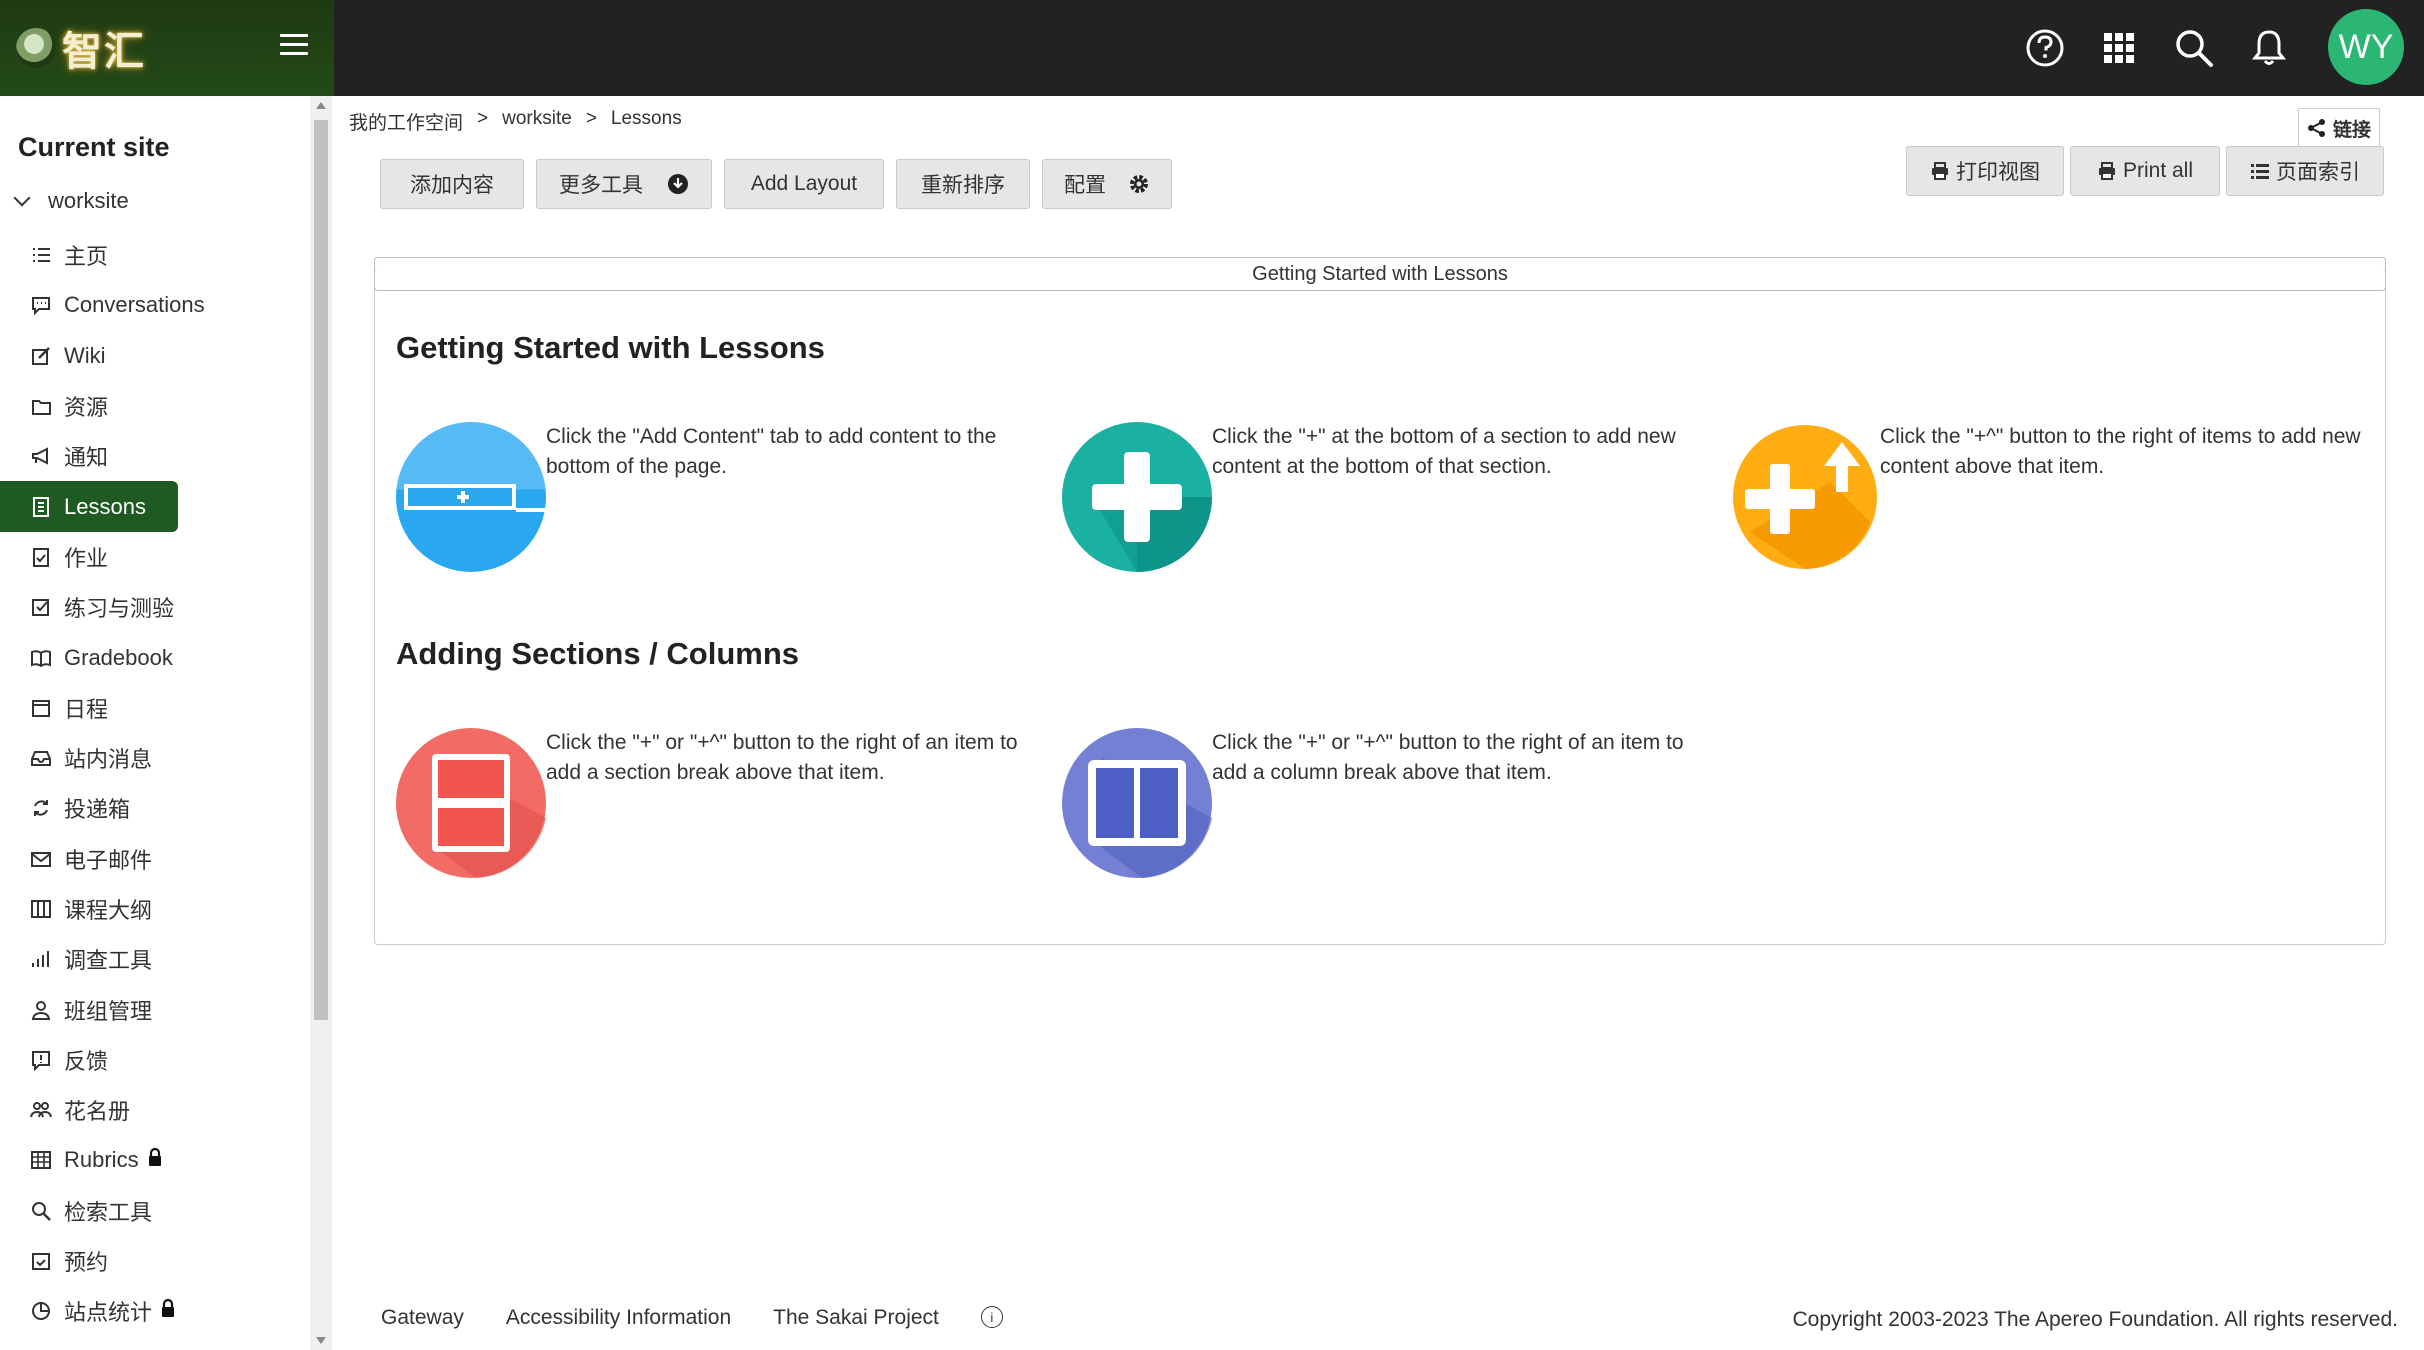 The height and width of the screenshot is (1350, 2424). Describe the element at coordinates (2305, 171) in the screenshot. I see `page-index-button: 页面索引` at that location.